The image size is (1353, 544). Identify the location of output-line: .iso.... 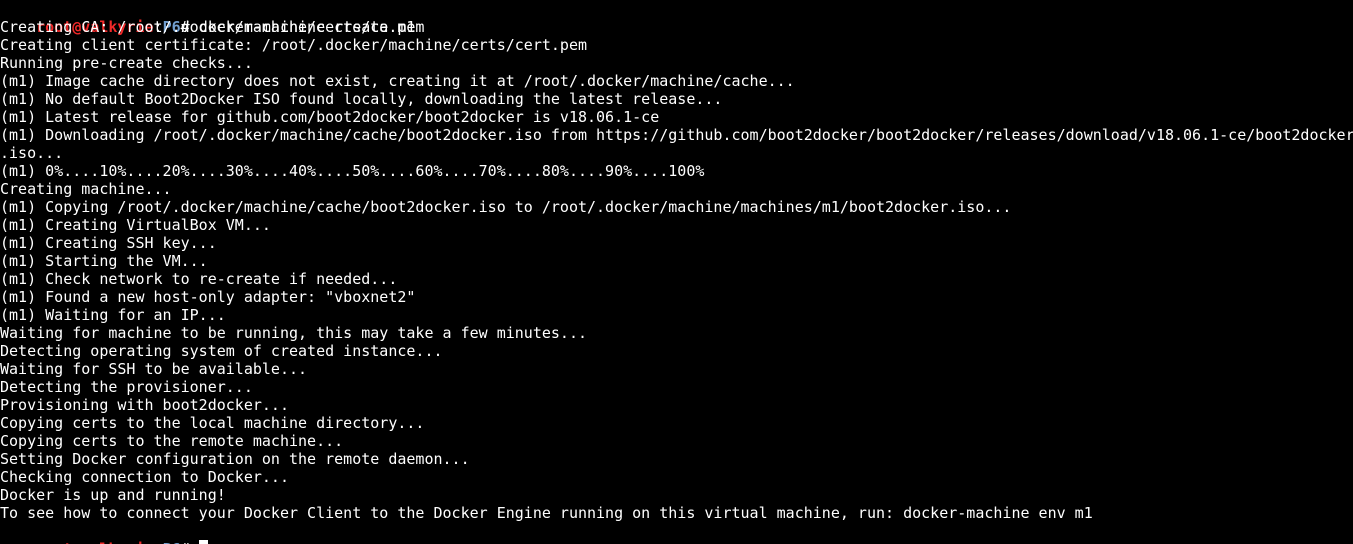
(32, 153).